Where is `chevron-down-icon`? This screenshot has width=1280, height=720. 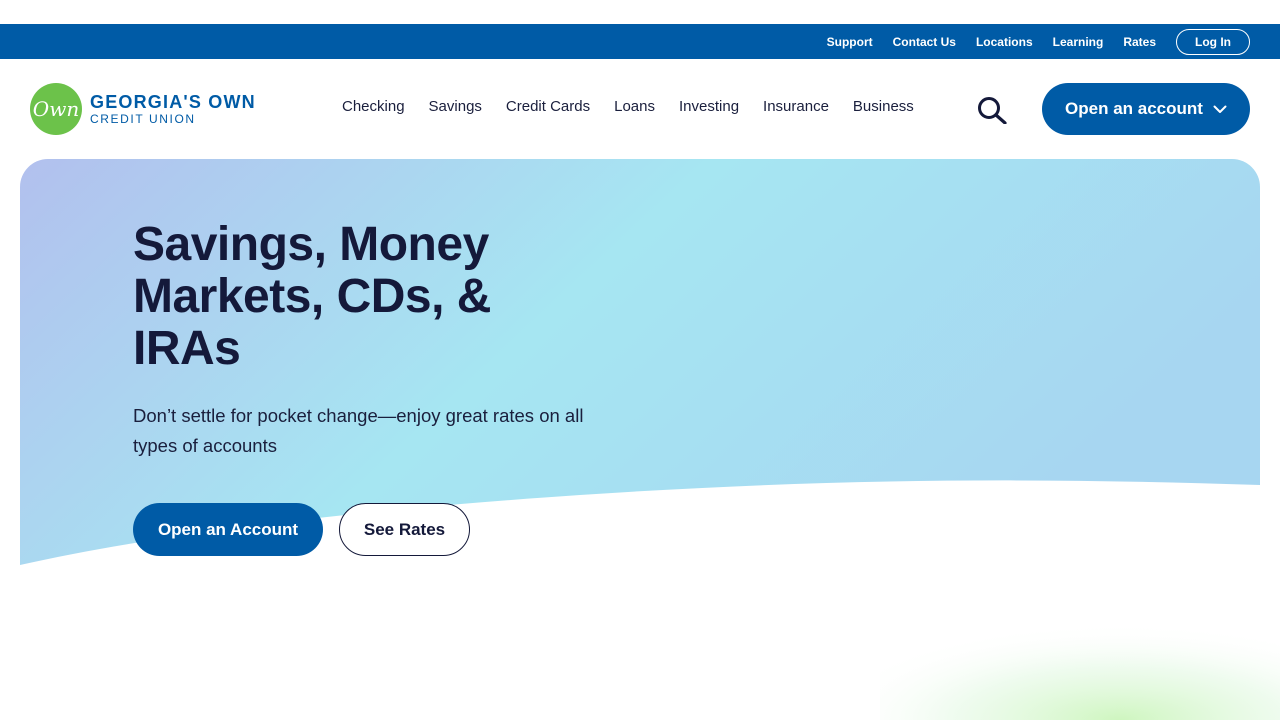 chevron-down-icon is located at coordinates (1220, 109).